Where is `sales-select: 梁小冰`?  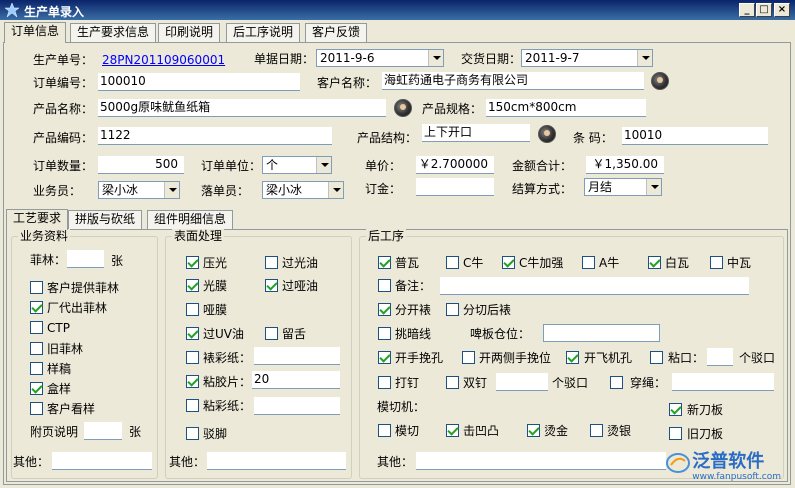 sales-select: 梁小冰 is located at coordinates (139, 190).